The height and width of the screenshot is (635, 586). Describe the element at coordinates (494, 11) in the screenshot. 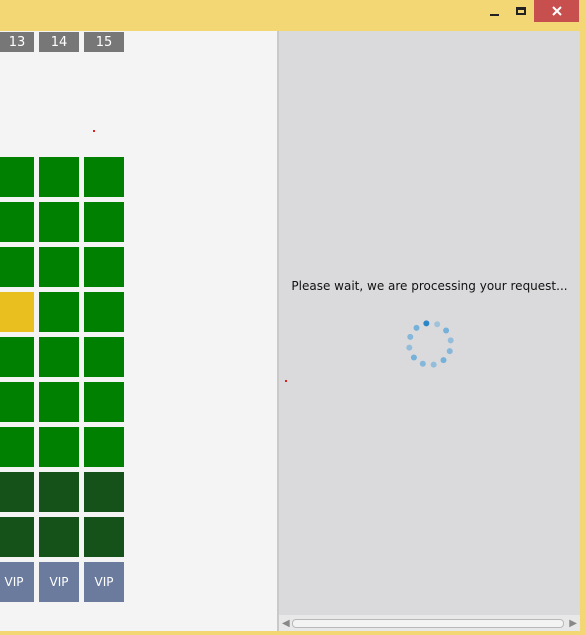

I see `minimize-button` at that location.